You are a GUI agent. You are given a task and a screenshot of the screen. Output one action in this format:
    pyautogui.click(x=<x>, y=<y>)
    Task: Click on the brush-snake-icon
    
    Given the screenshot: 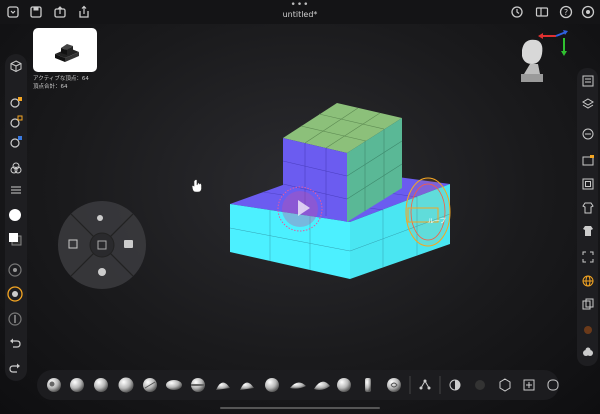 What is the action you would take?
    pyautogui.click(x=322, y=385)
    